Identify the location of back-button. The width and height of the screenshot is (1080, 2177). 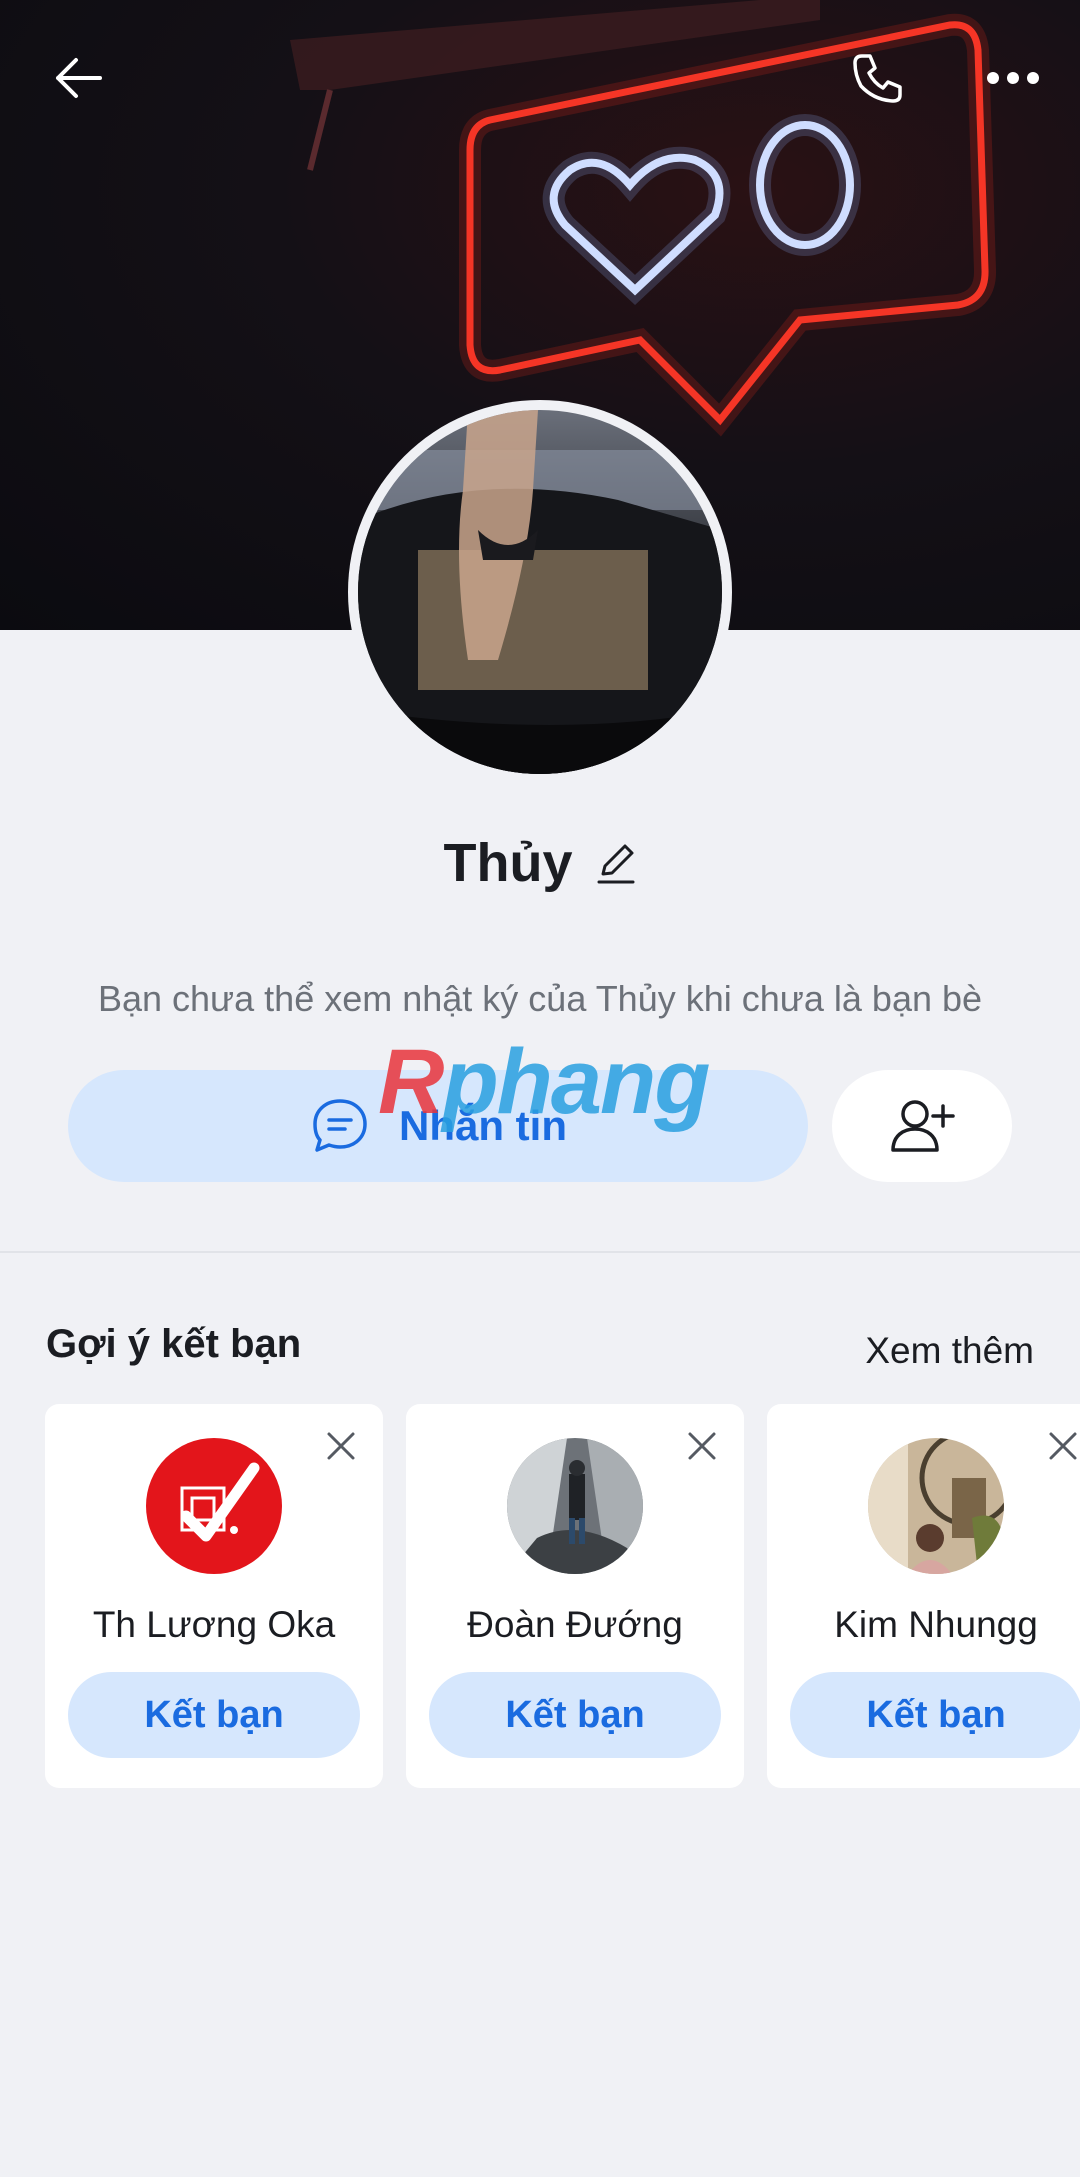
(78, 78).